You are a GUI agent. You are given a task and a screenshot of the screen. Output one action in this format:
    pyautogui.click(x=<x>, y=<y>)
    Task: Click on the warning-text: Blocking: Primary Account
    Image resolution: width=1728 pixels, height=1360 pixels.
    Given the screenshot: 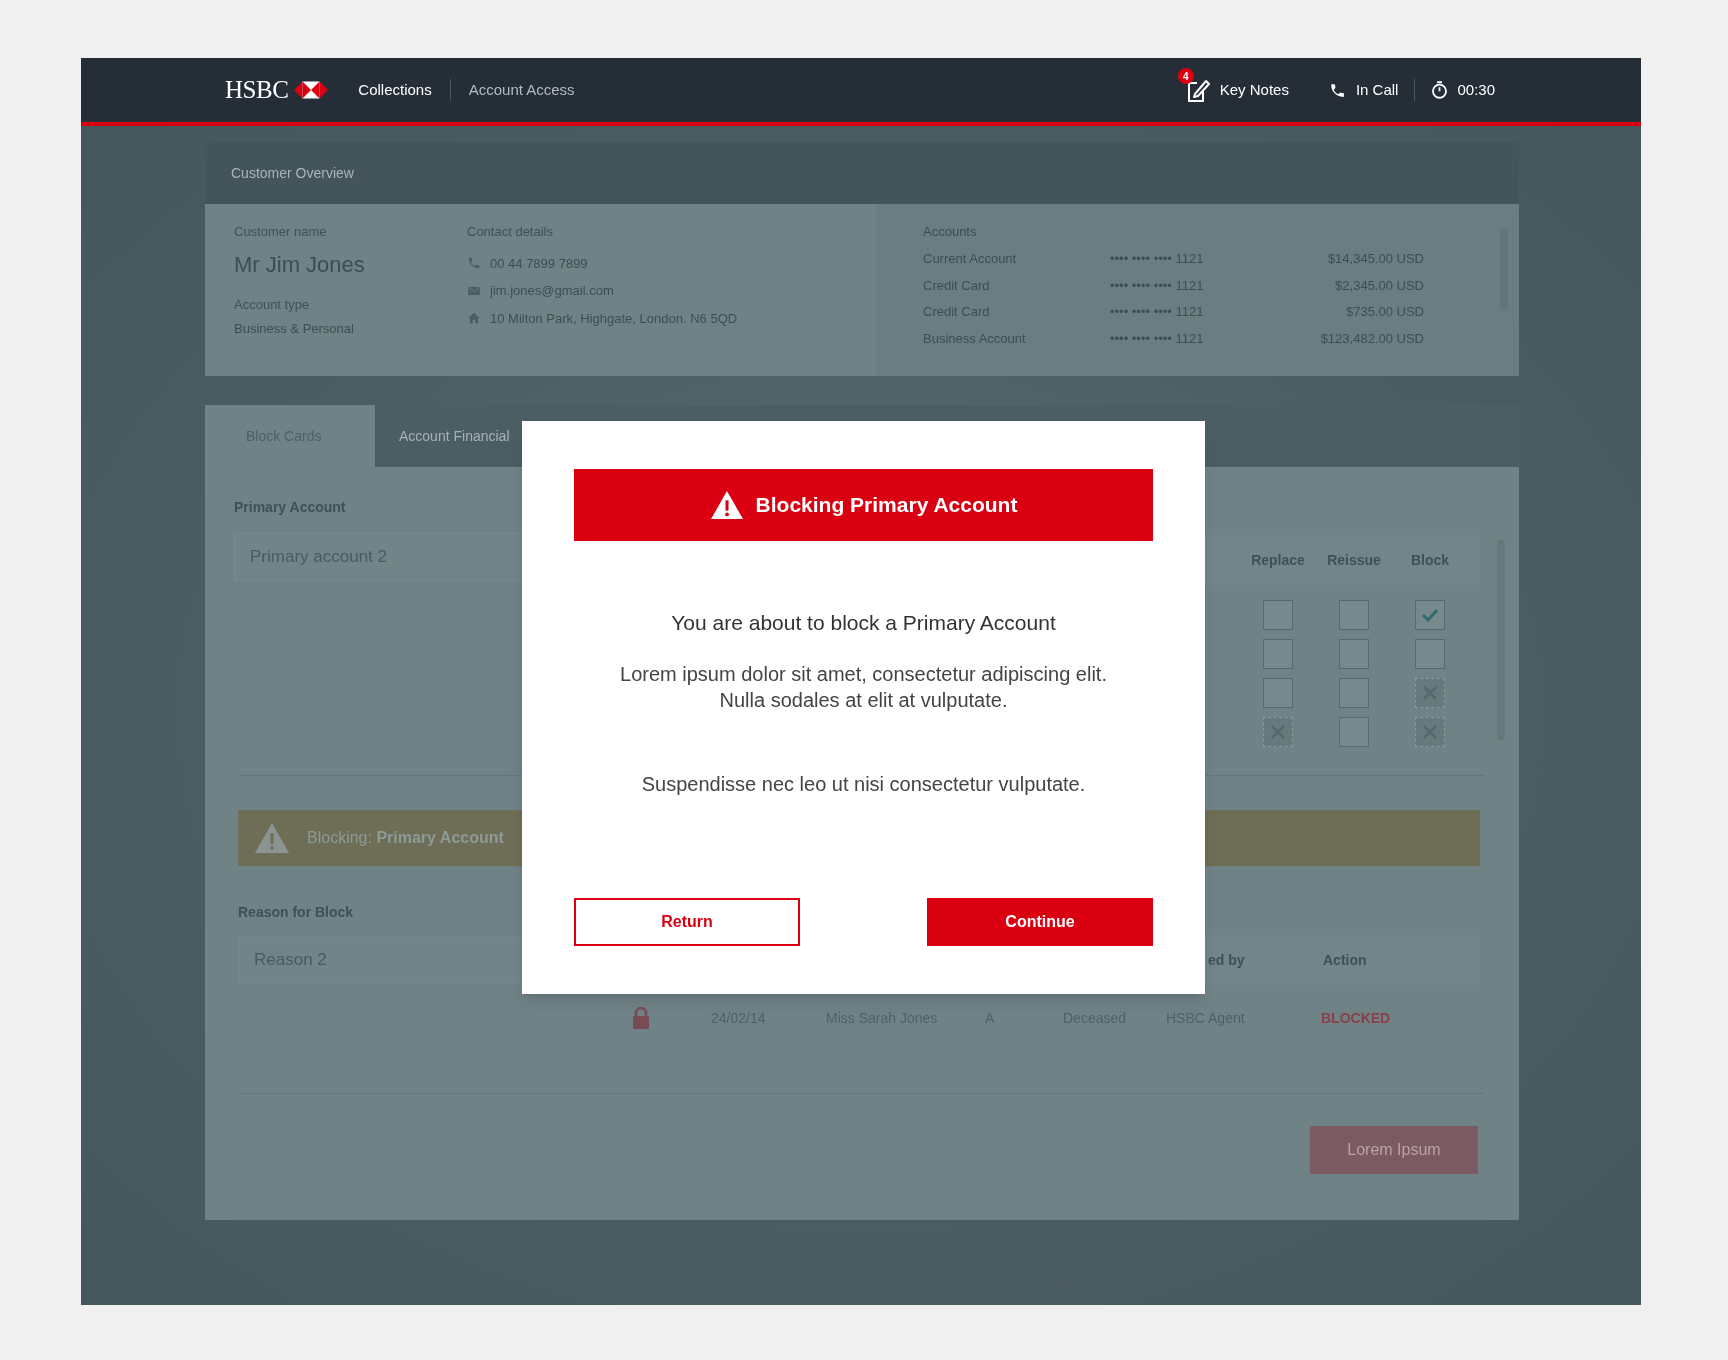 What is the action you would take?
    pyautogui.click(x=405, y=838)
    